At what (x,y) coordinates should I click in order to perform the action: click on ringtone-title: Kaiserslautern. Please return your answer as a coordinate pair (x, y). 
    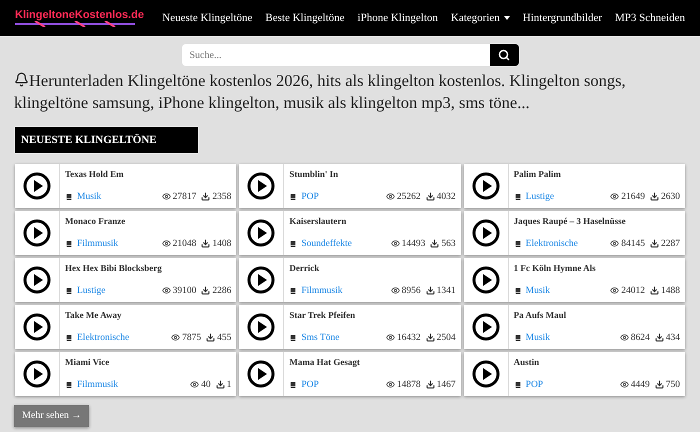
    Looking at the image, I should click on (372, 221).